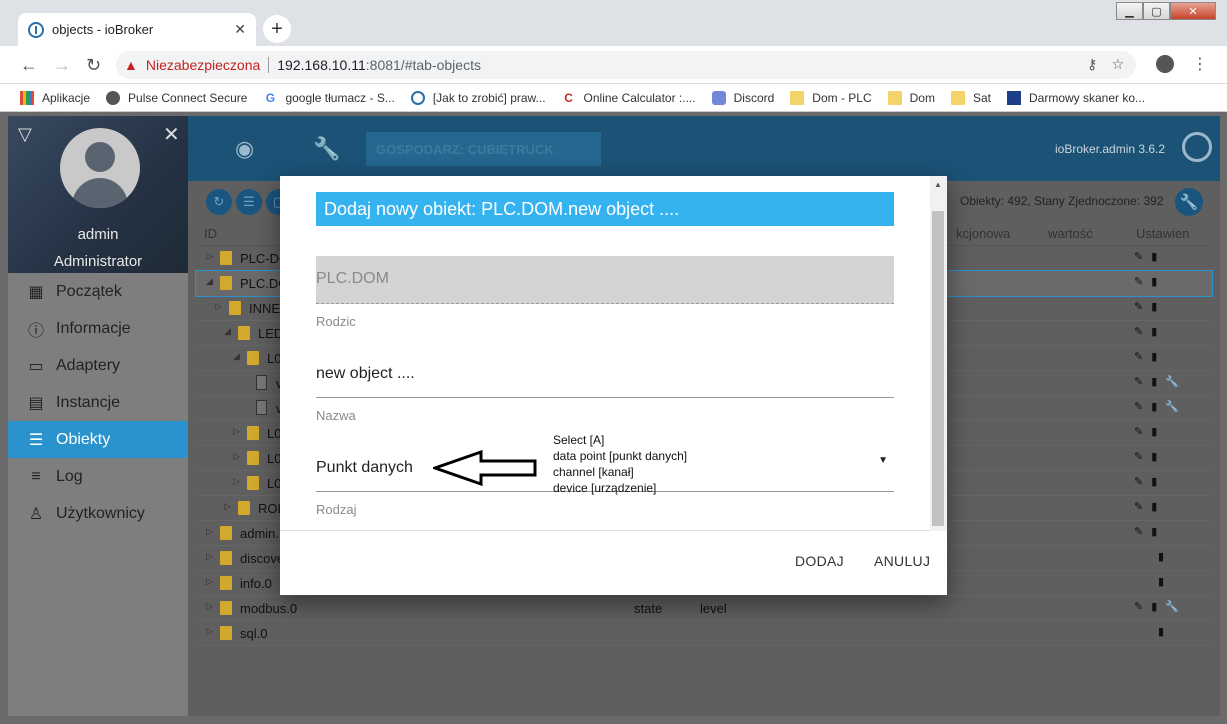  What do you see at coordinates (98, 439) in the screenshot?
I see `sidebar-item-obiekty: ☰ Obiekty` at bounding box center [98, 439].